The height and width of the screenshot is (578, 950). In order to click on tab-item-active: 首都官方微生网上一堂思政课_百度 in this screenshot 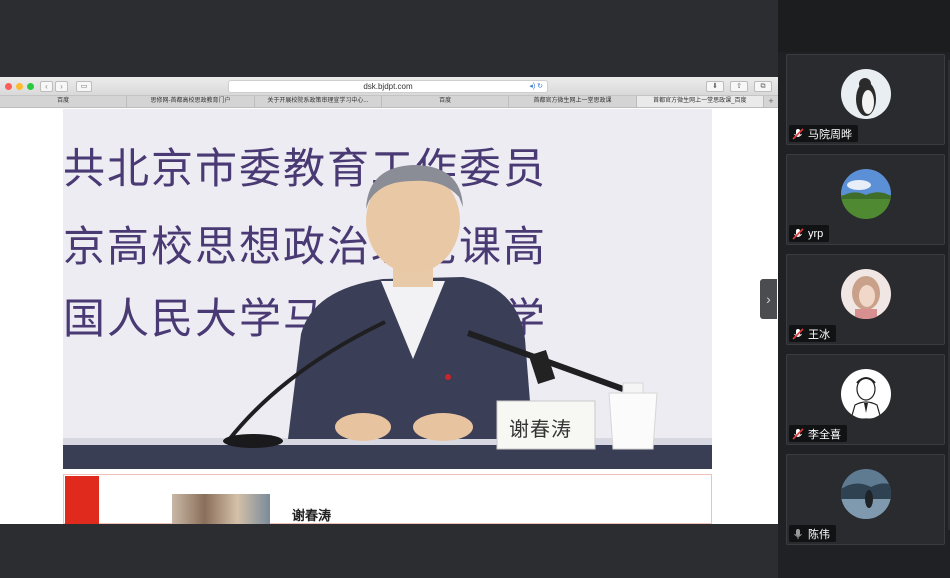, I will do `click(700, 101)`.